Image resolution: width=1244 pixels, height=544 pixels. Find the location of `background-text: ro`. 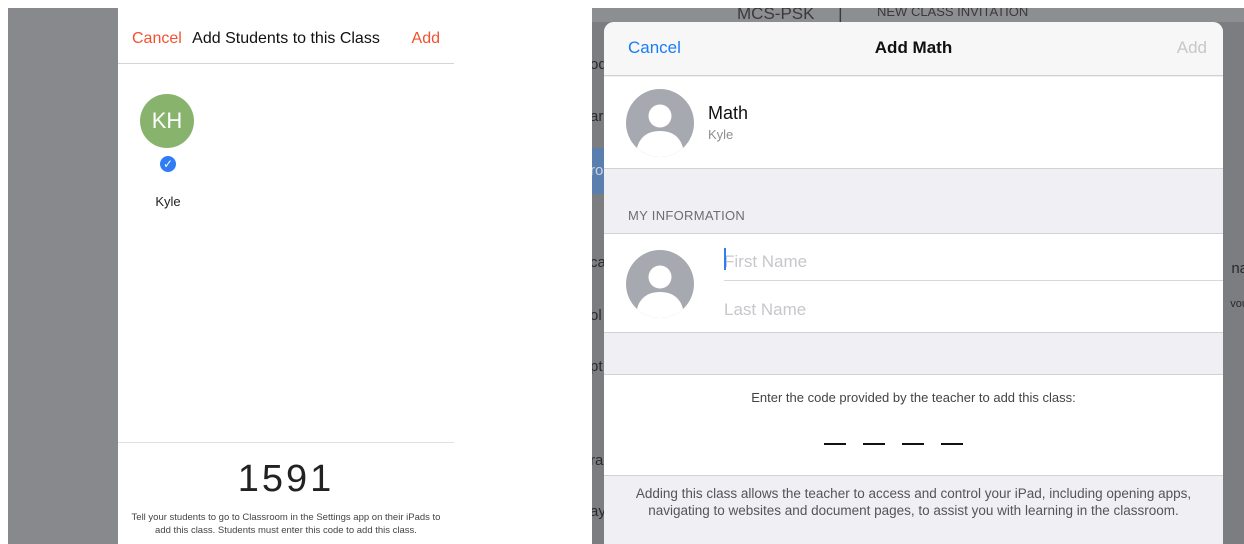

background-text: ro is located at coordinates (598, 170).